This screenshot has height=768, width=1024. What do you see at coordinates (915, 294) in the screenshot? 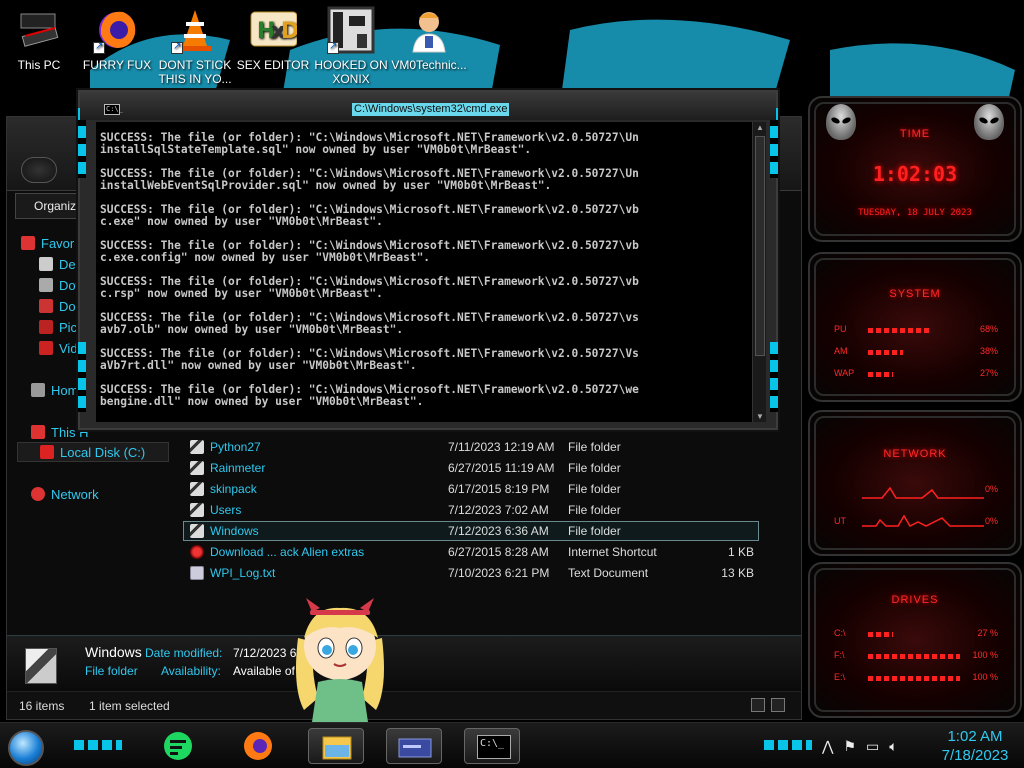
I see `system-label: SYSTEM` at bounding box center [915, 294].